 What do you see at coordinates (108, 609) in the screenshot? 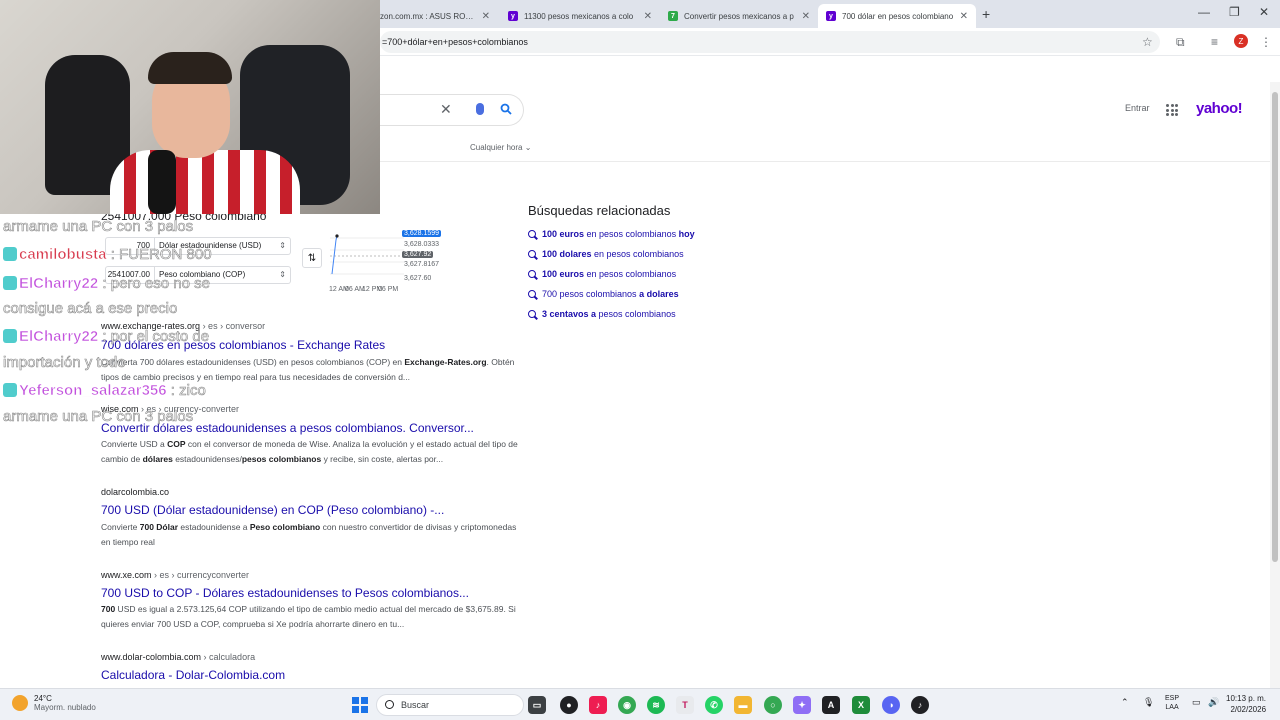
I see `snippet-highlight: 700` at bounding box center [108, 609].